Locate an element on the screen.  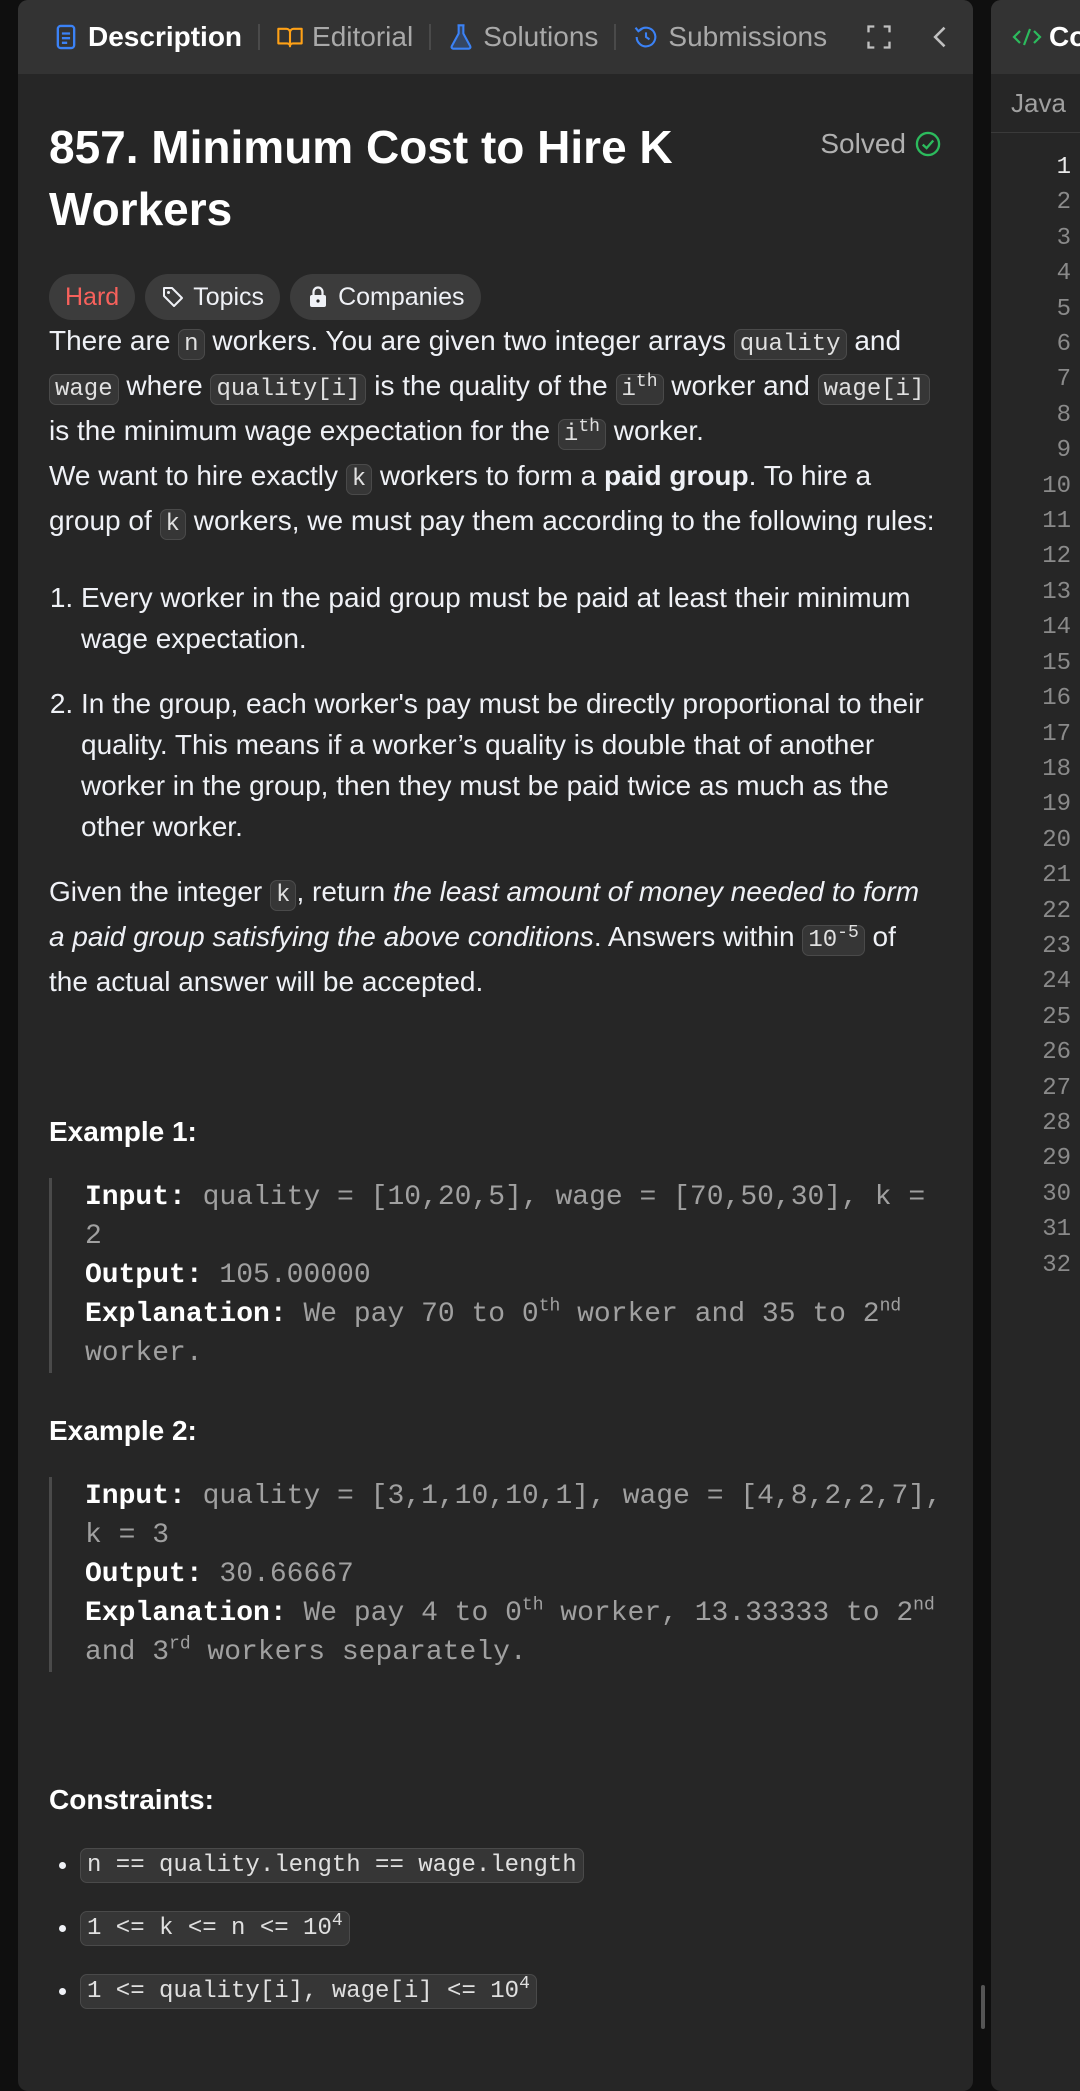
inline-code: quality[i] is located at coordinates (288, 389).